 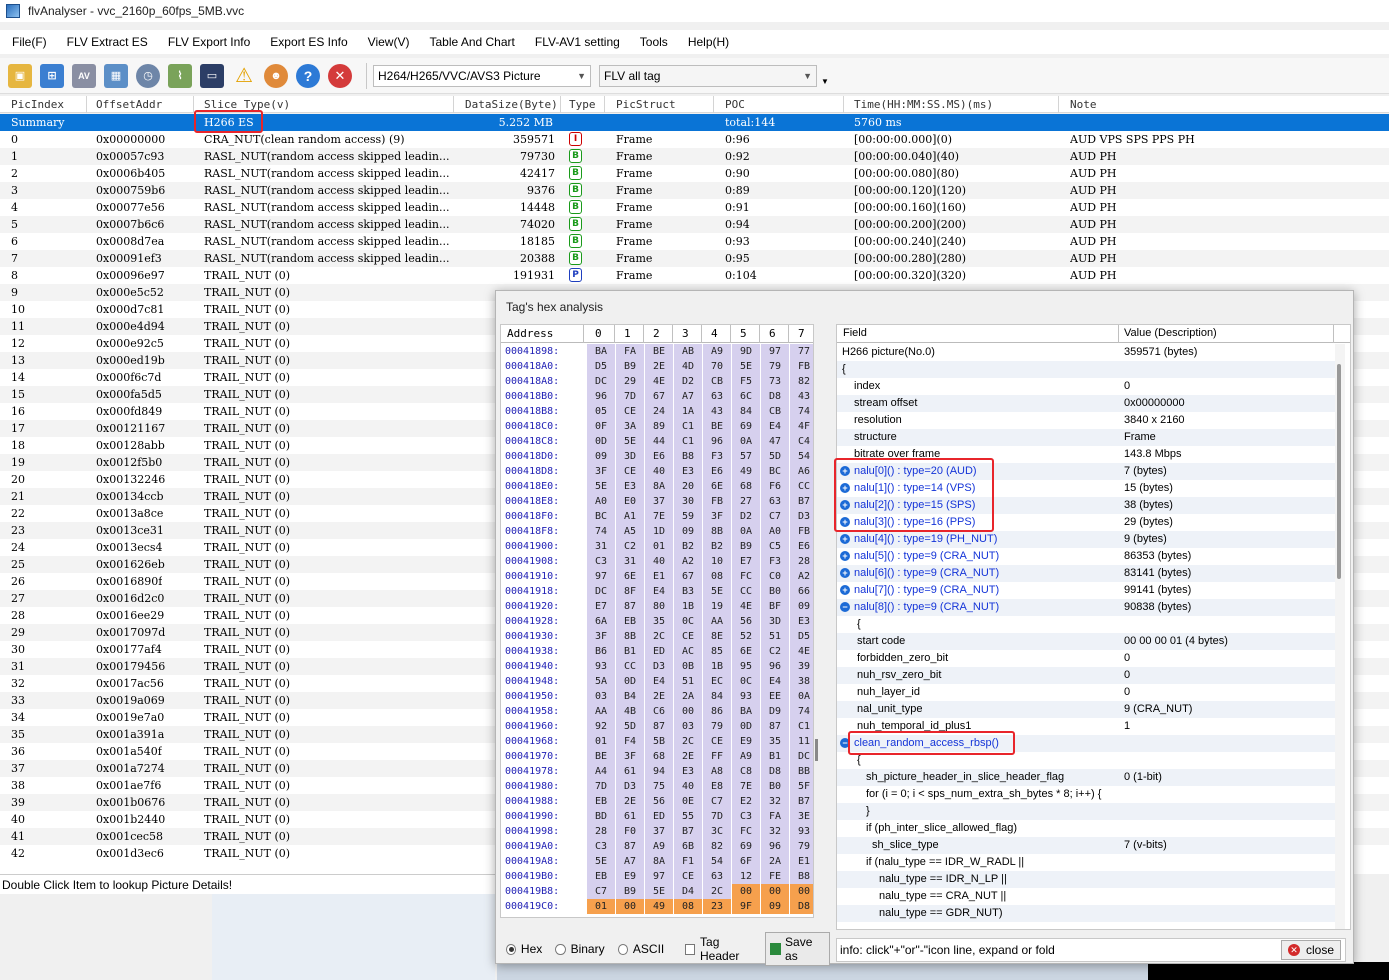 What do you see at coordinates (1086, 862) in the screenshot?
I see `field-row: if (nalu_type == IDR_W_RADL ||` at bounding box center [1086, 862].